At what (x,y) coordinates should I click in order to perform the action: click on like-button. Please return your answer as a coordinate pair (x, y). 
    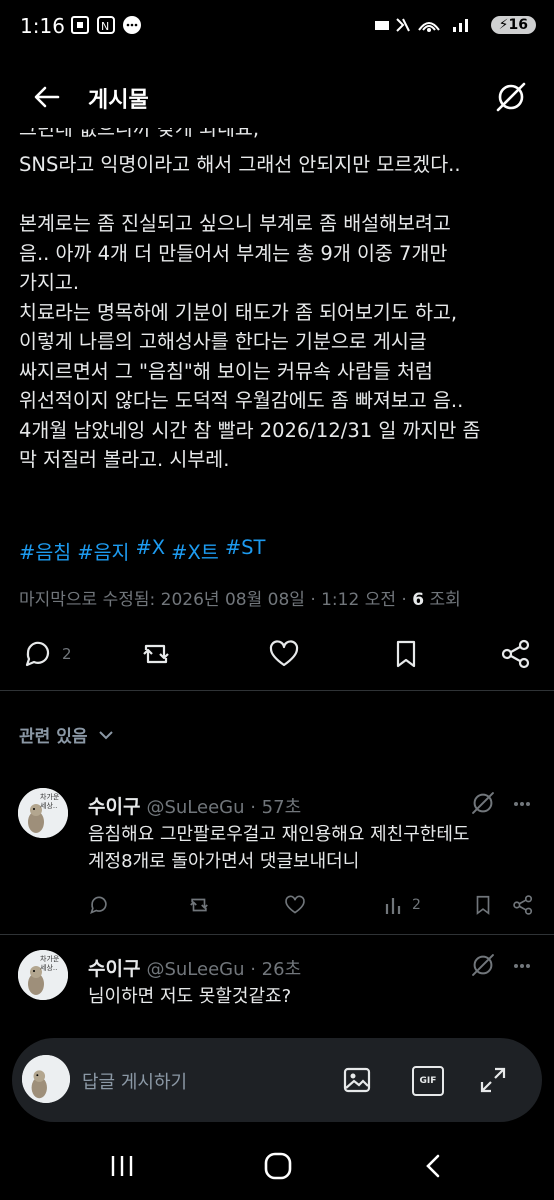
    Looking at the image, I should click on (284, 654).